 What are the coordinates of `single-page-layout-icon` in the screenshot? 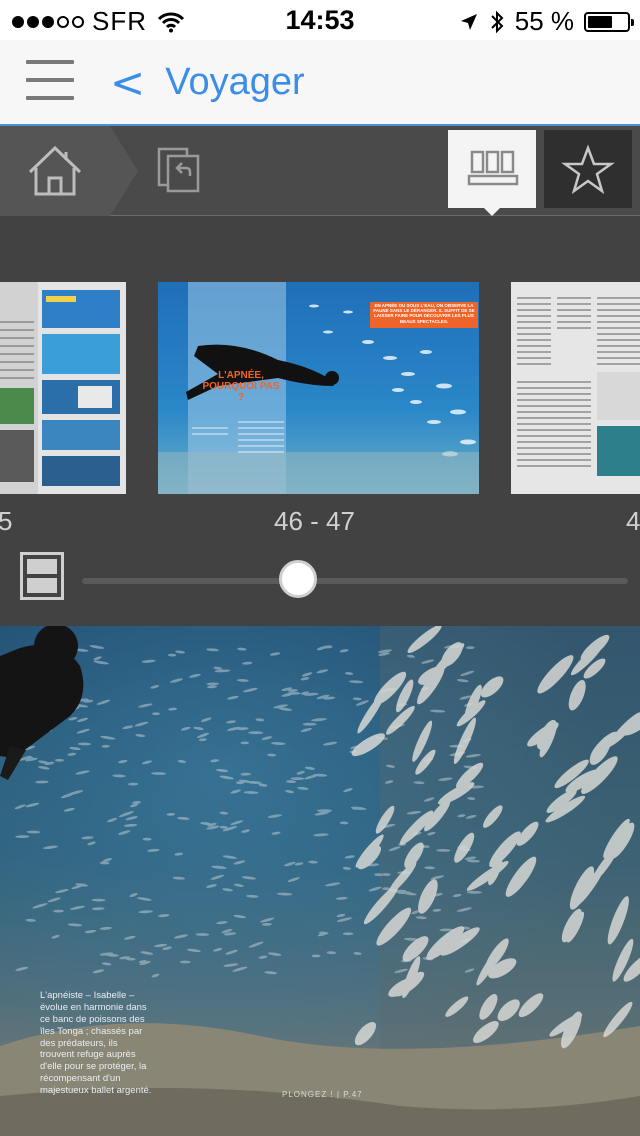 It's located at (42, 576).